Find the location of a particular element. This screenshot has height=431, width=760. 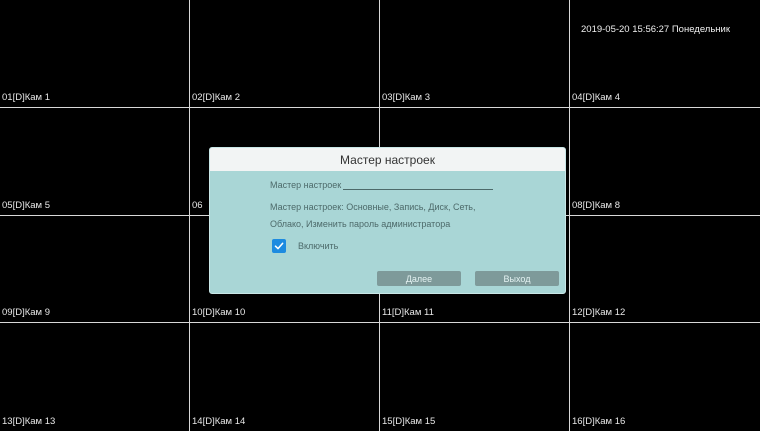

camera-label: 14[D]Кам 14 is located at coordinates (219, 421).